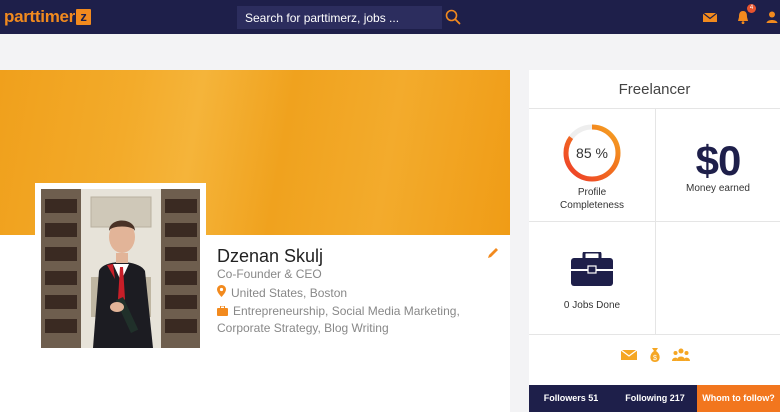  What do you see at coordinates (83, 17) in the screenshot?
I see `logo-badge: z` at bounding box center [83, 17].